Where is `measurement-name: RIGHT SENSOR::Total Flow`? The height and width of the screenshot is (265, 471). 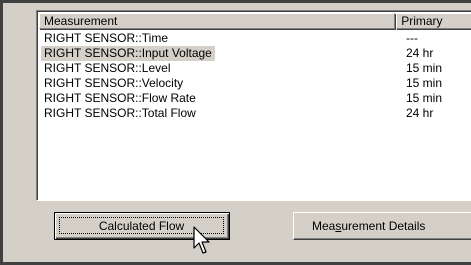 measurement-name: RIGHT SENSOR::Total Flow is located at coordinates (120, 113).